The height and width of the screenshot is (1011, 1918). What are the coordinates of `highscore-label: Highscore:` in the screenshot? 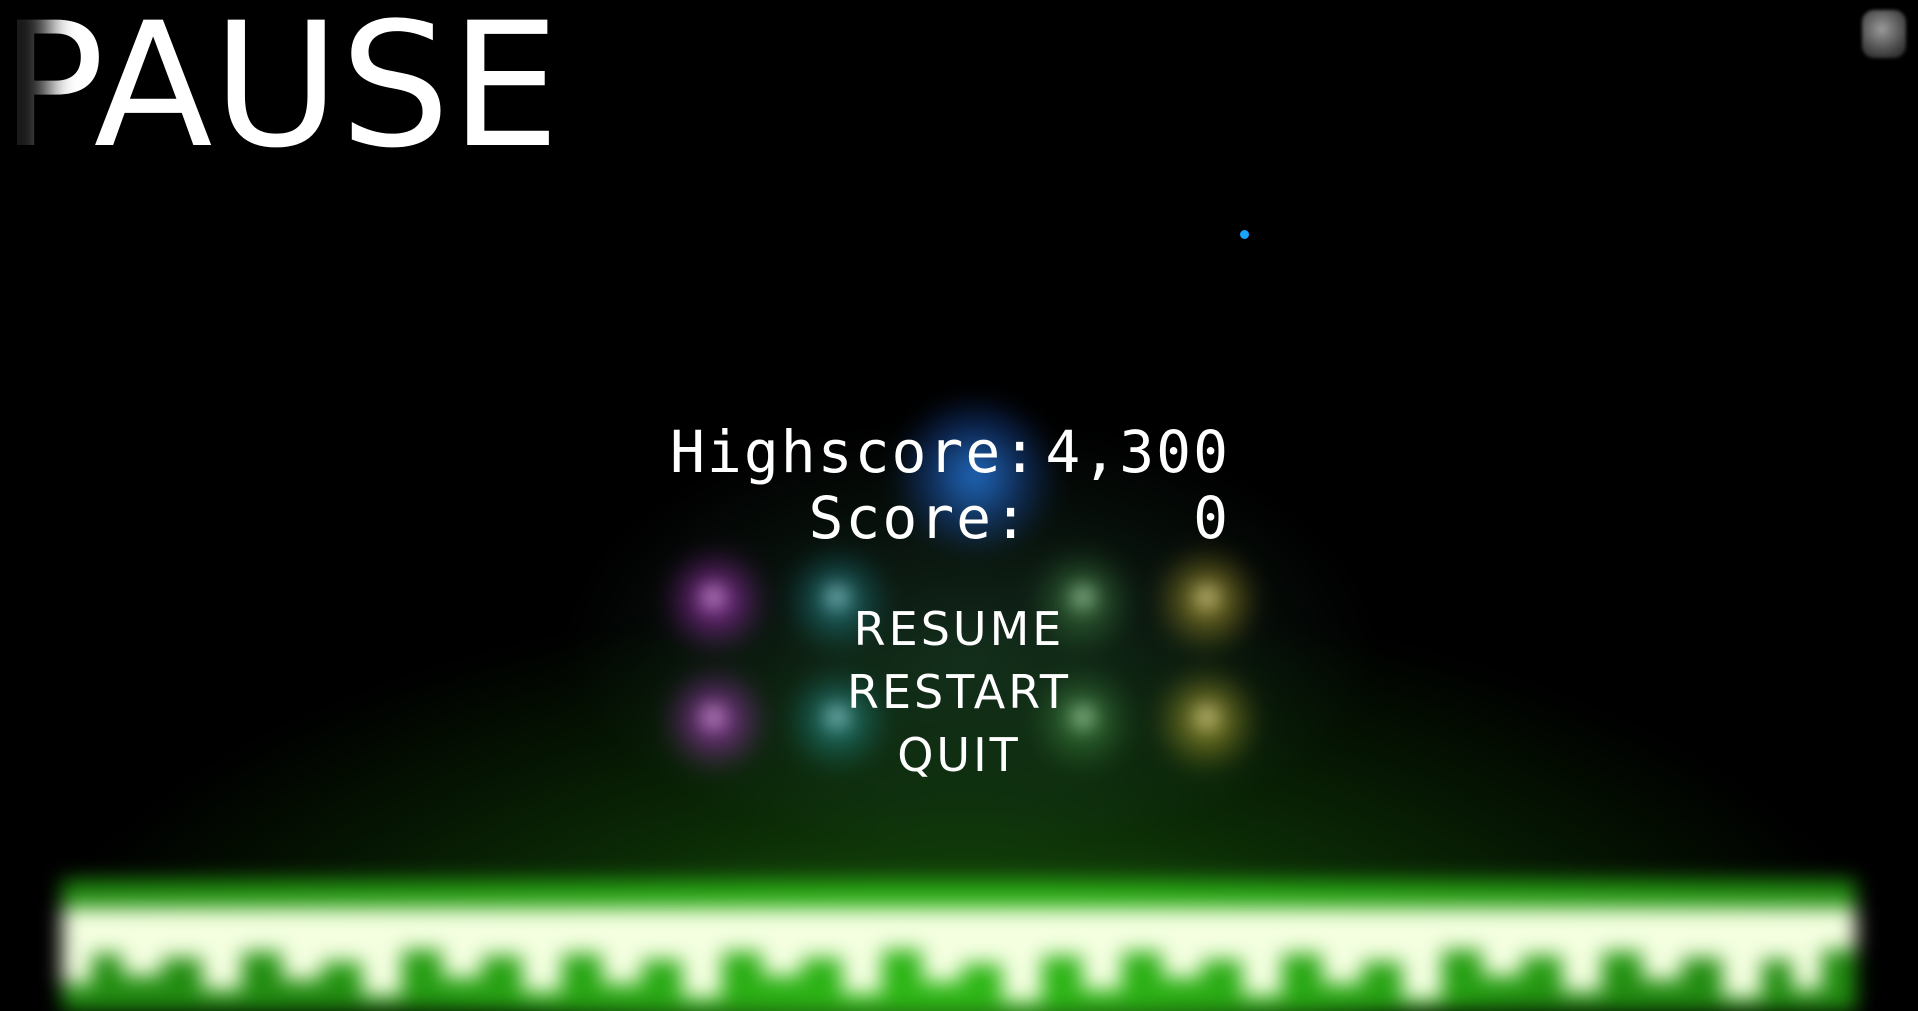 It's located at (855, 452).